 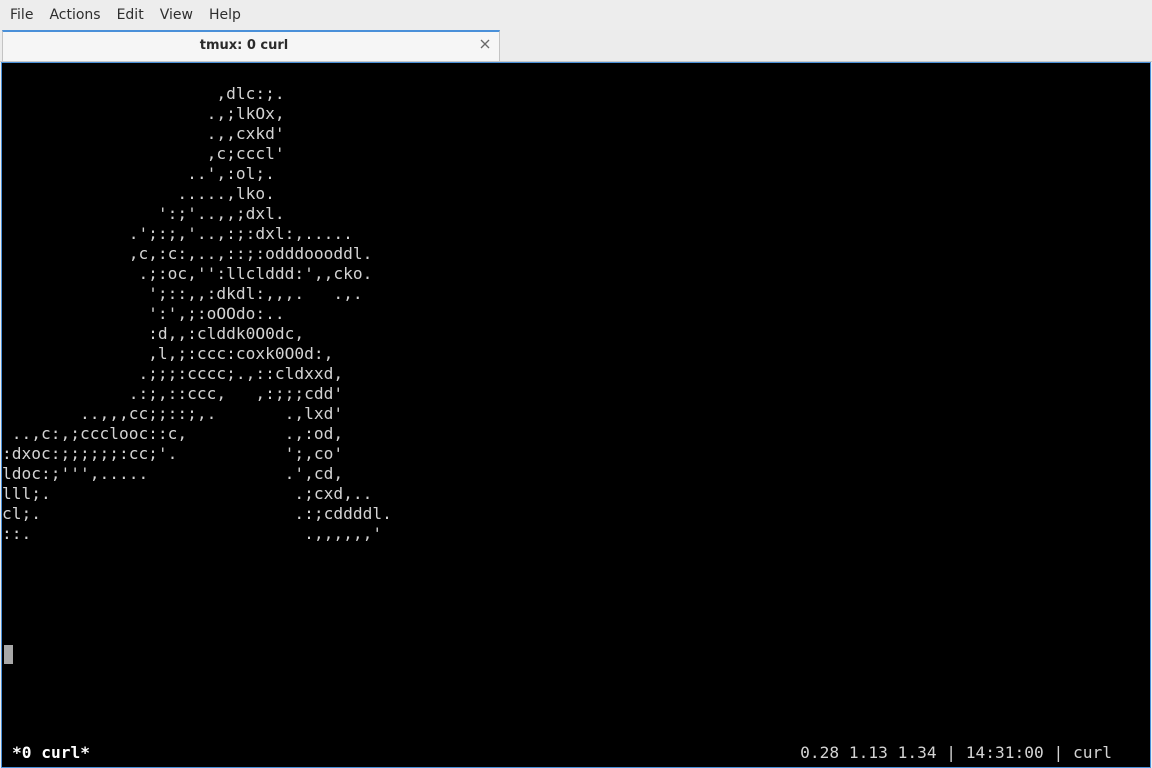 I want to click on tab-bar: tmux: 0 curl, so click(x=576, y=46).